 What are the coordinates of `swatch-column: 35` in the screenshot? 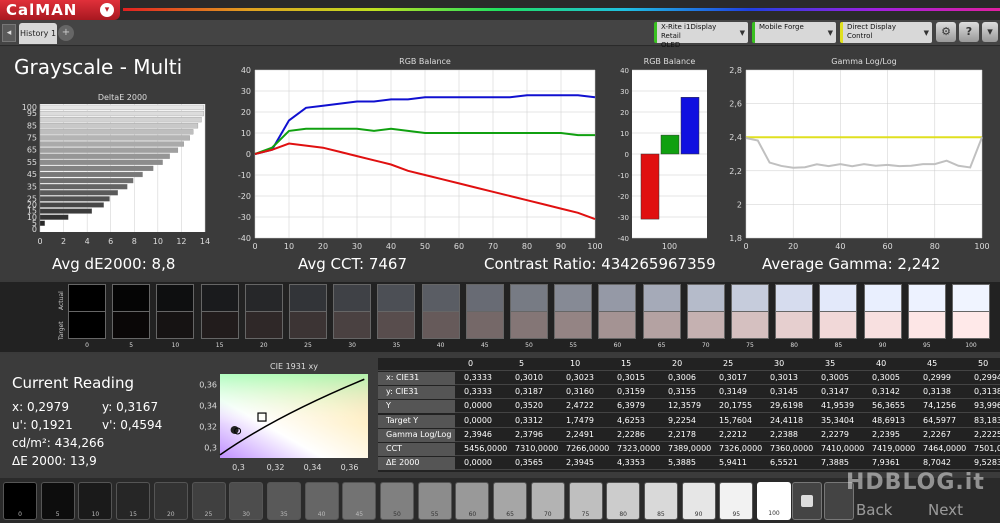 It's located at (396, 316).